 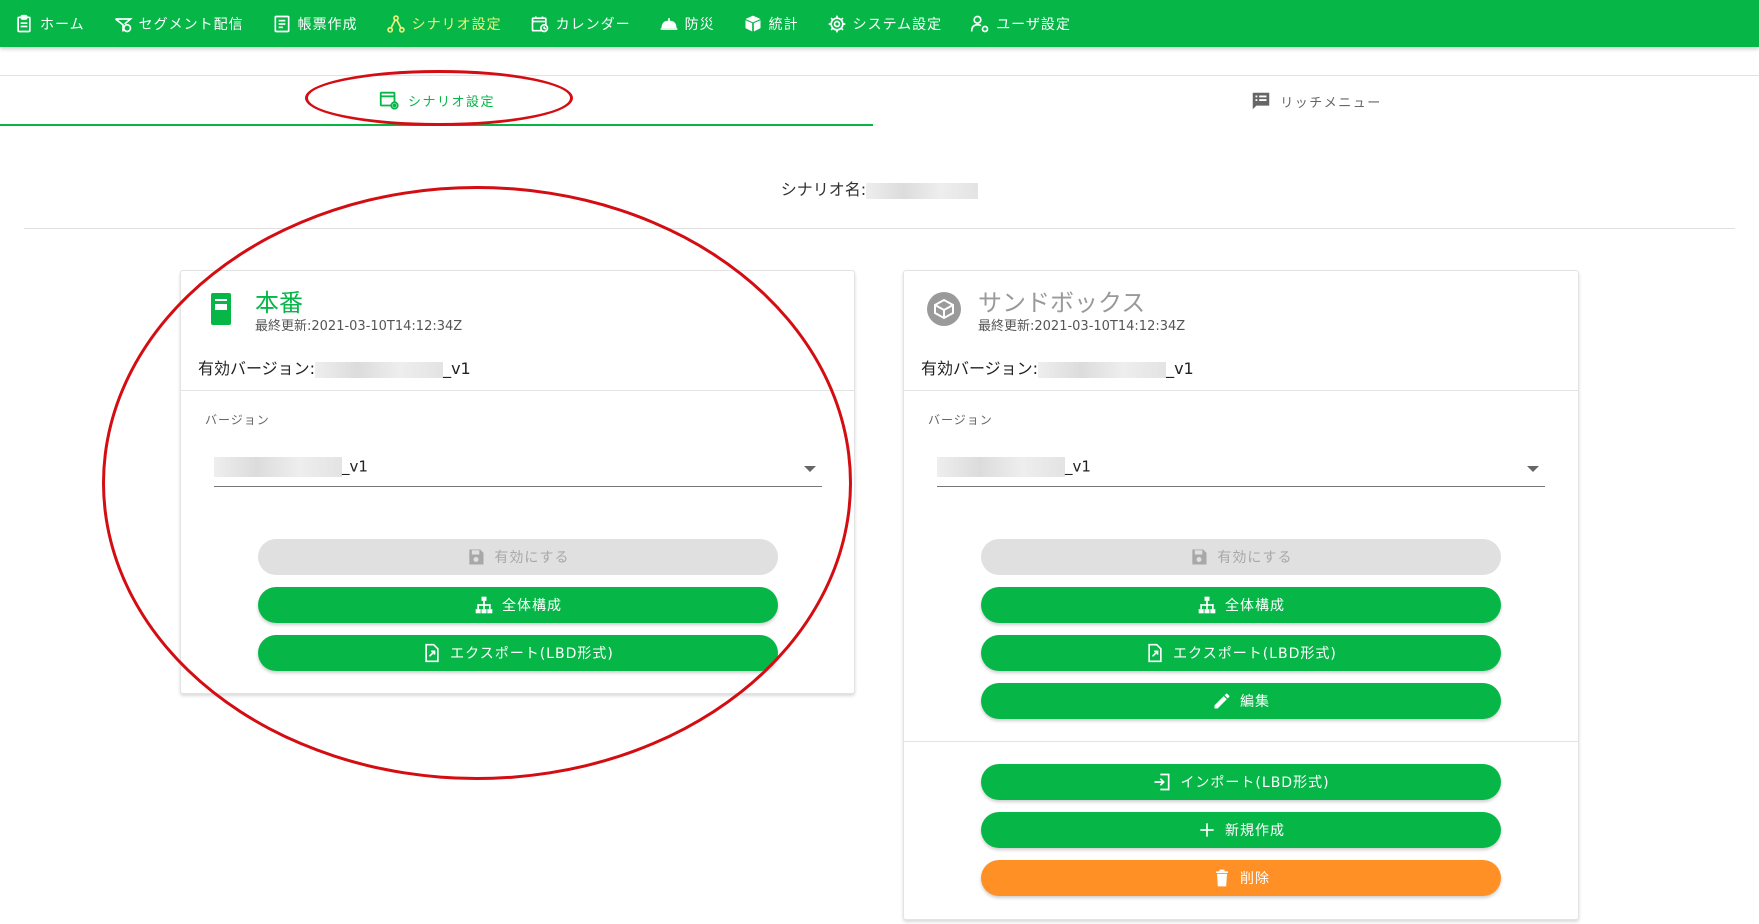 What do you see at coordinates (24, 23) in the screenshot?
I see `clipboard-icon` at bounding box center [24, 23].